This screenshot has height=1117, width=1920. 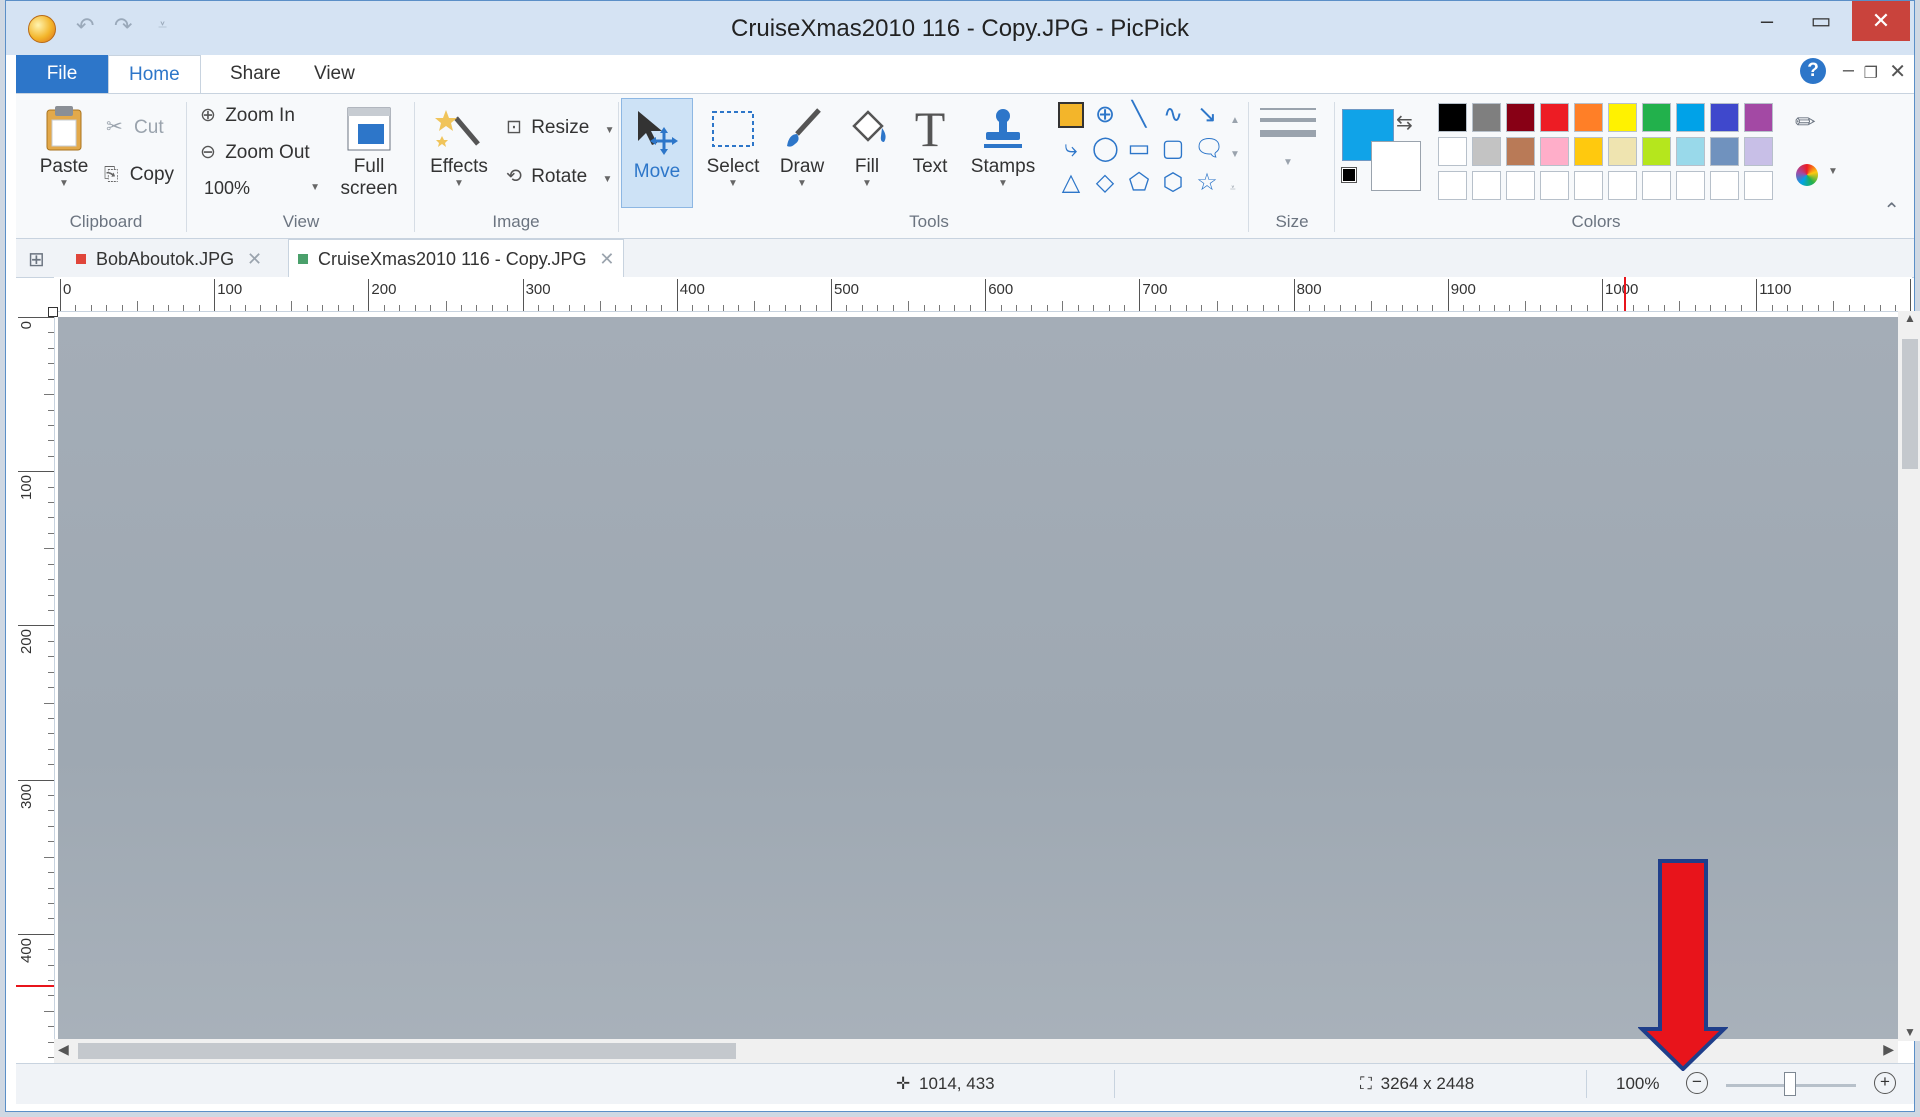 What do you see at coordinates (1207, 115) in the screenshot?
I see `arrow-line-shape-icon: ↘` at bounding box center [1207, 115].